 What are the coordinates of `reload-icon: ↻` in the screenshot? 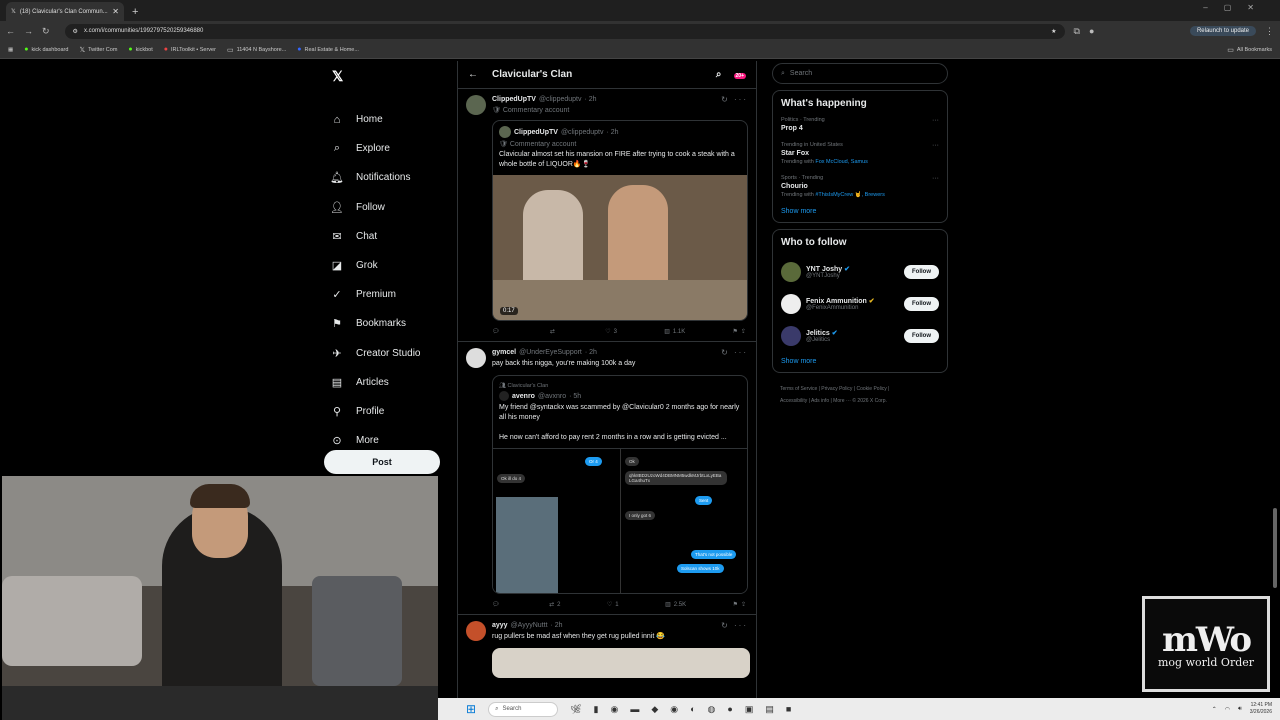 It's located at (46, 31).